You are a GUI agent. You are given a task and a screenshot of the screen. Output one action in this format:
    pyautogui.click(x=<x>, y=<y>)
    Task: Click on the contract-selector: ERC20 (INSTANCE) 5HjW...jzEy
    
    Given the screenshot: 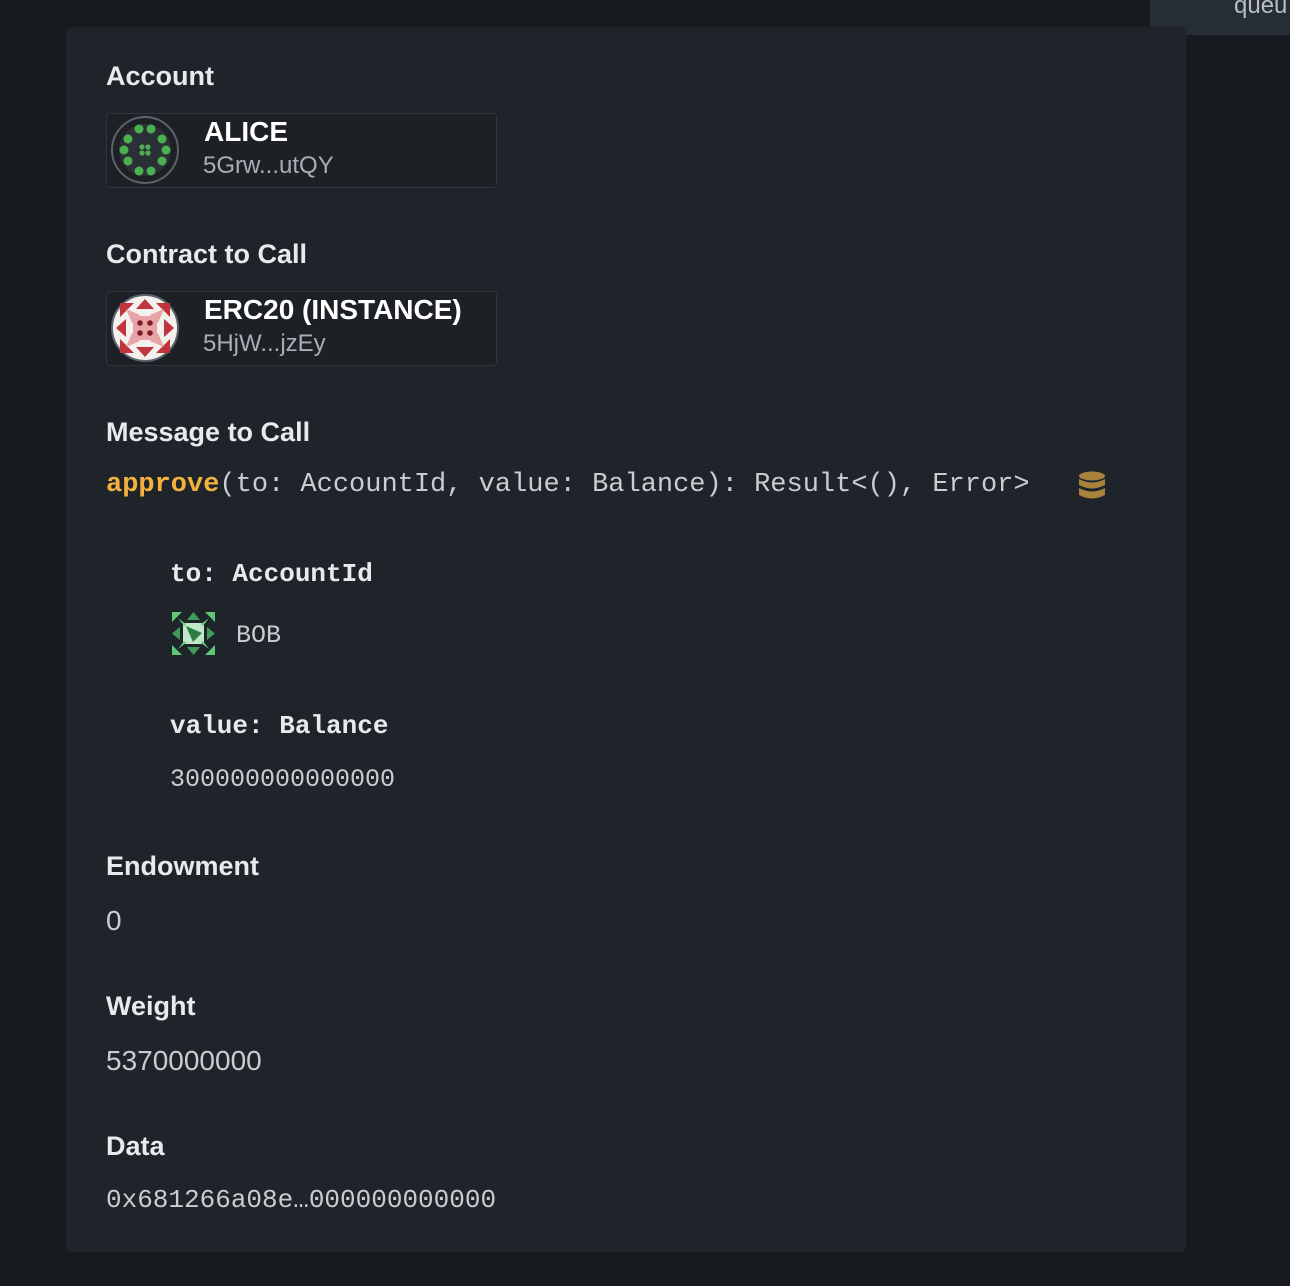 What is the action you would take?
    pyautogui.click(x=301, y=328)
    